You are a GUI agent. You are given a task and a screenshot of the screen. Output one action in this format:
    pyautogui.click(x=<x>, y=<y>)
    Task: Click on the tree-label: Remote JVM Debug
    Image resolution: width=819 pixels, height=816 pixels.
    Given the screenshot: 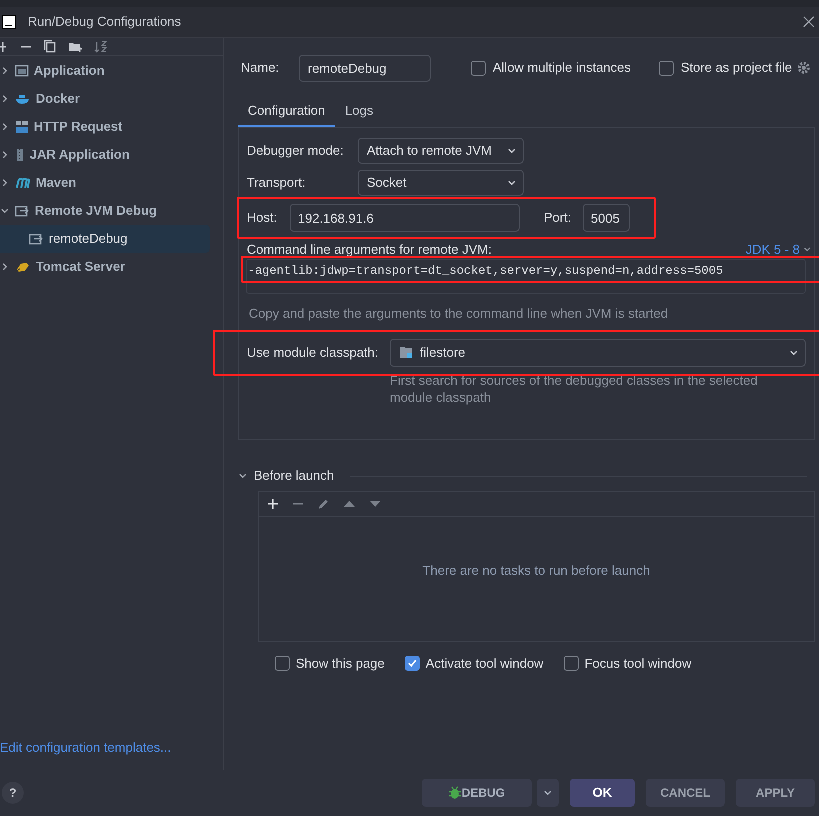 What is the action you would take?
    pyautogui.click(x=96, y=211)
    